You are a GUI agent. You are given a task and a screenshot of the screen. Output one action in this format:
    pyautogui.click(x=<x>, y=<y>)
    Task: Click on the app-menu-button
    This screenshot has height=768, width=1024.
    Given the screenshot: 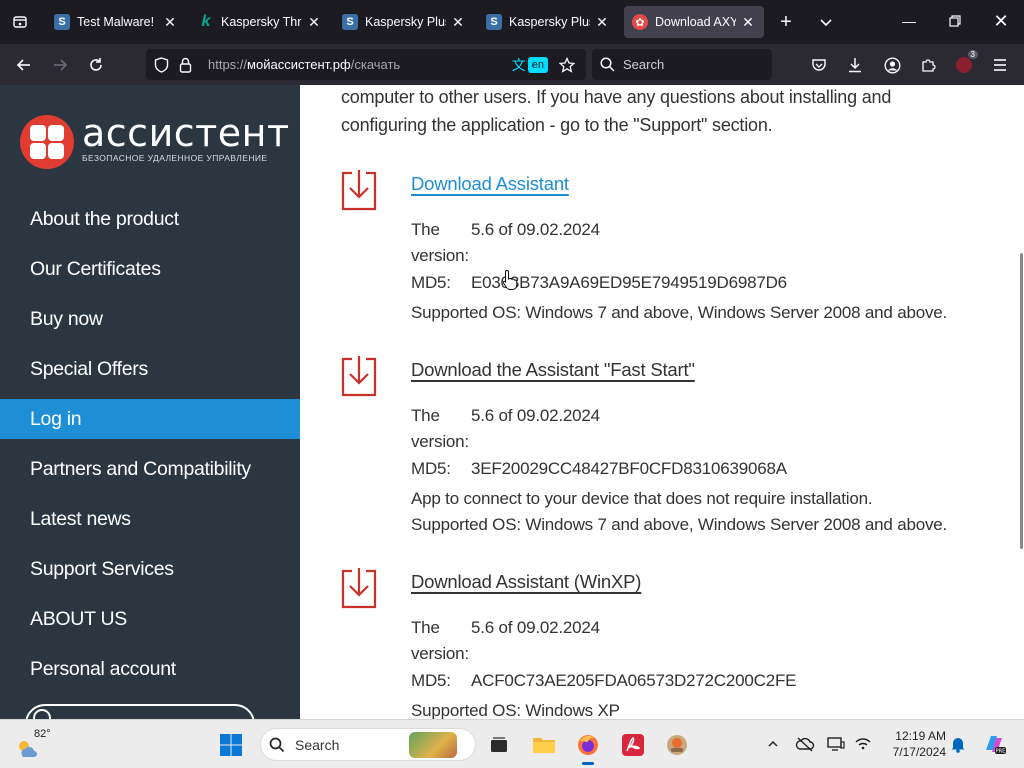 What is the action you would take?
    pyautogui.click(x=1000, y=65)
    